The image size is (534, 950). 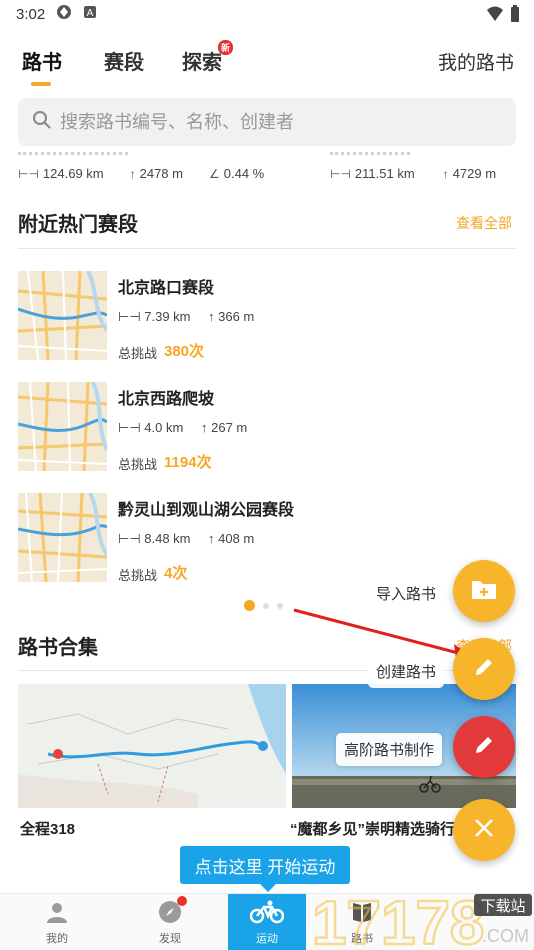 I want to click on tab-roadbook: 路书, so click(x=42, y=60).